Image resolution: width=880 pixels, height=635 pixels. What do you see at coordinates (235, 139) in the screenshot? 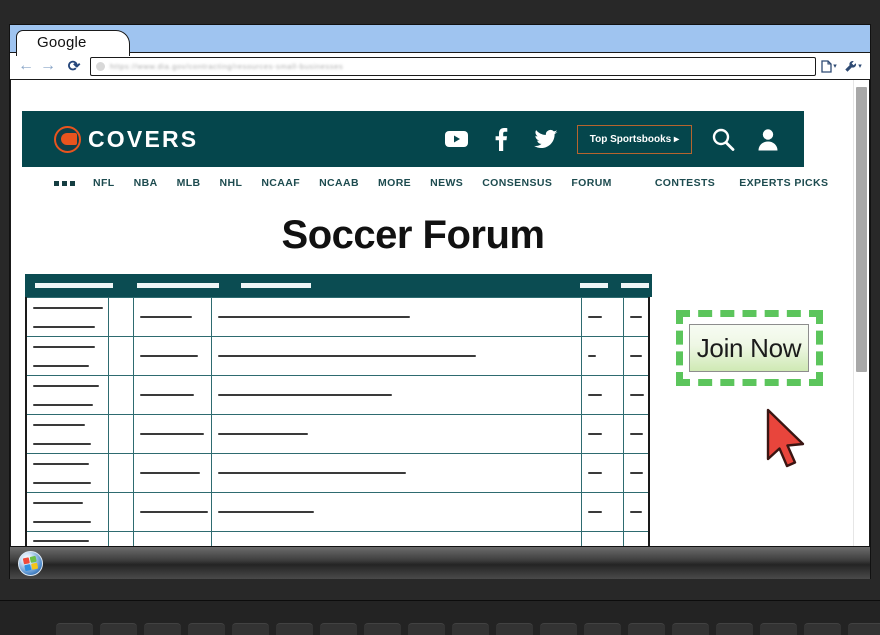
I see `covers-logo: COVERS` at bounding box center [235, 139].